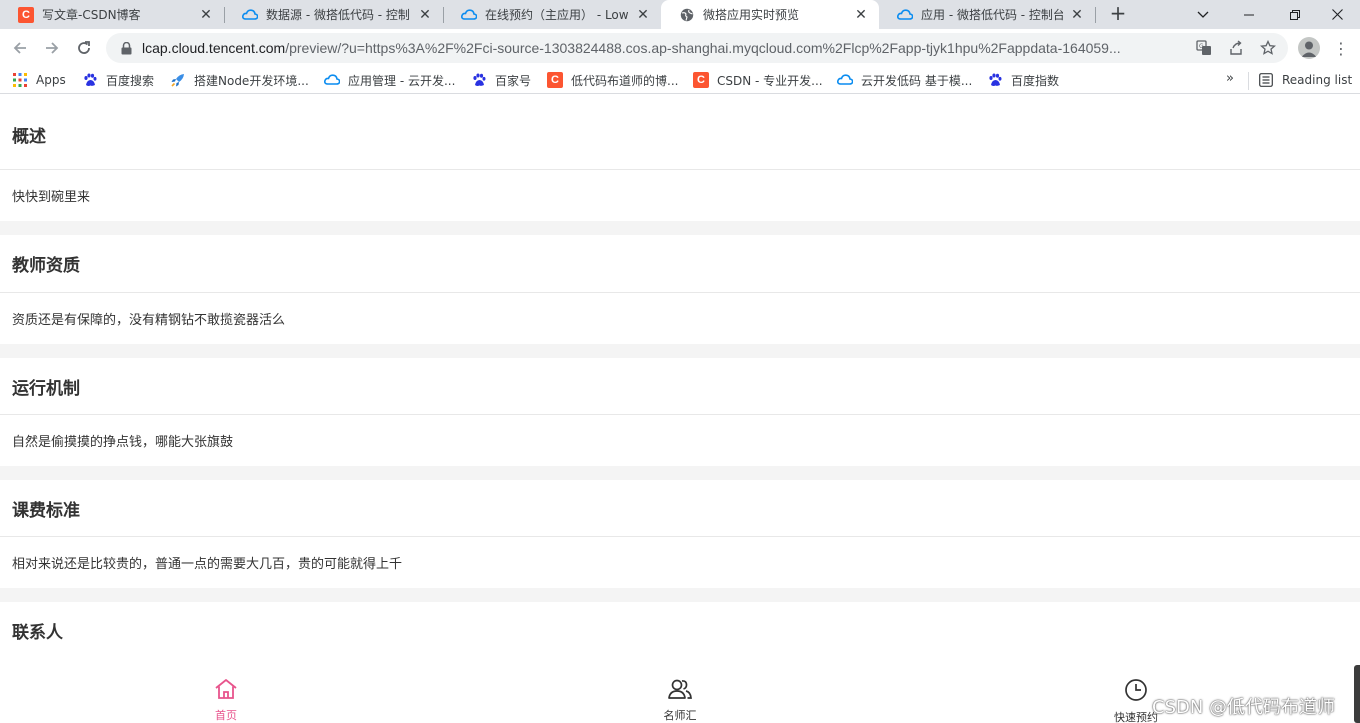 The height and width of the screenshot is (723, 1360). I want to click on svg-text: G, so click(1201, 46).